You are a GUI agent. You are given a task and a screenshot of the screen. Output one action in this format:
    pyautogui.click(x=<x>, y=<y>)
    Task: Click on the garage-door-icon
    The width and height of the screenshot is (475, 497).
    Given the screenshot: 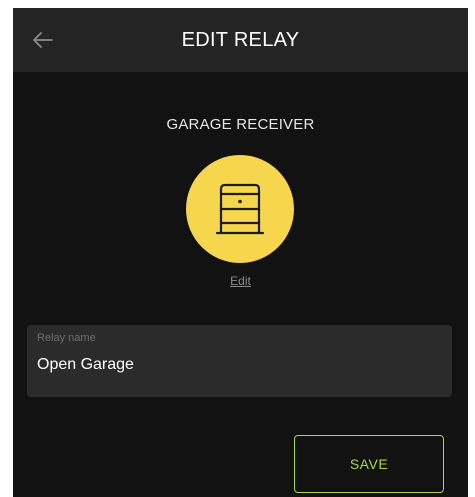 What is the action you would take?
    pyautogui.click(x=240, y=209)
    